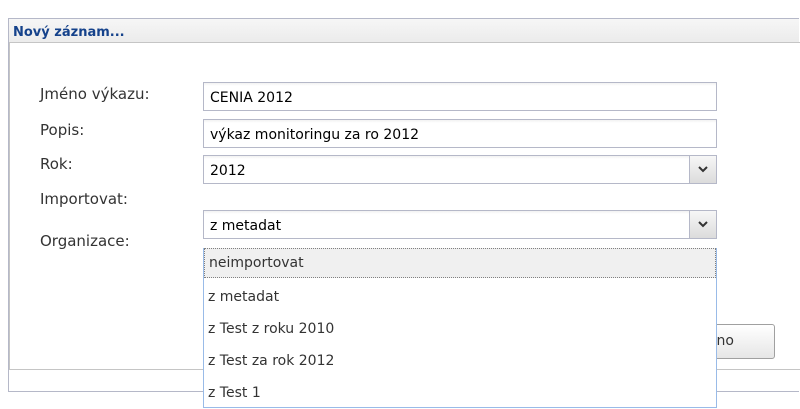 The height and width of the screenshot is (409, 800). I want to click on organization-label: Organizace:, so click(85, 241).